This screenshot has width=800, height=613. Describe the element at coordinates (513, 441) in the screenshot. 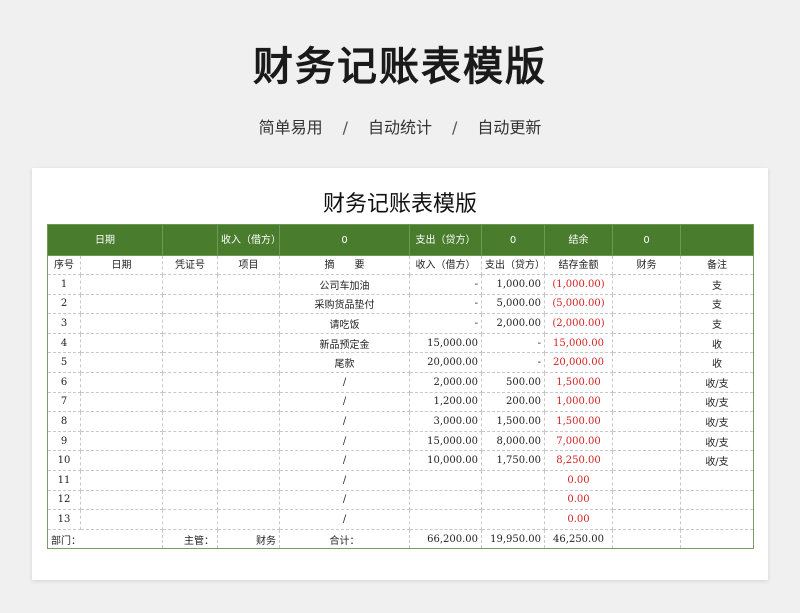

I see `row-expense-cell: 8,000.00` at that location.